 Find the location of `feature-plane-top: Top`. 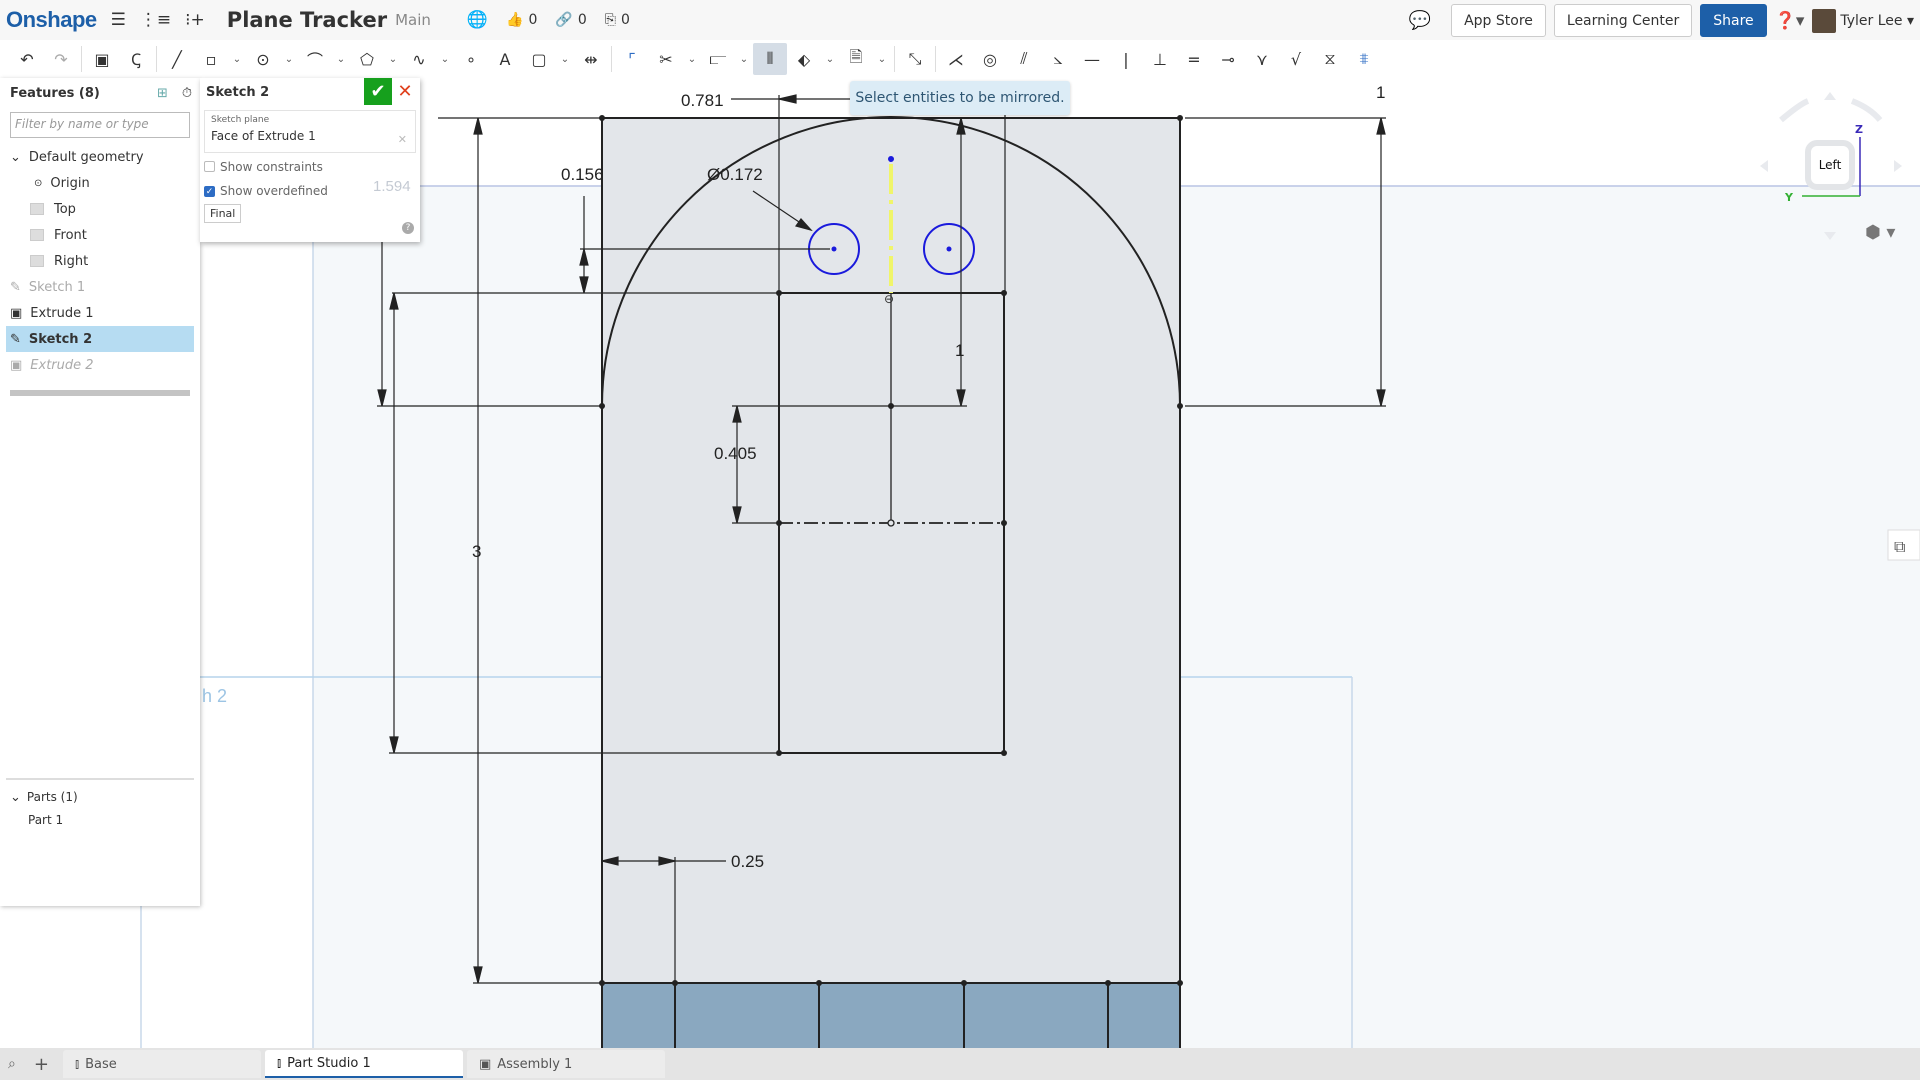

feature-plane-top: Top is located at coordinates (100, 209).